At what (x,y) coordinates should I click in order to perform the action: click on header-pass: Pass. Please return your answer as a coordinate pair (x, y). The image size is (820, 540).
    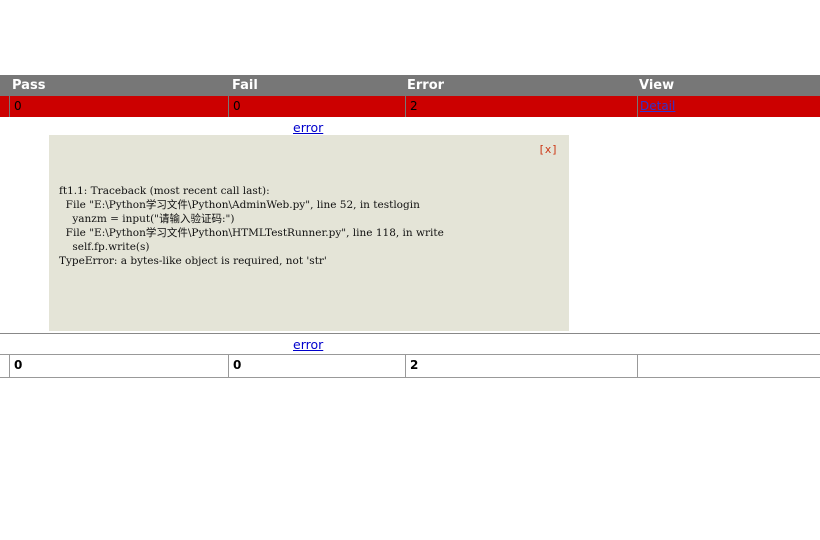
    Looking at the image, I should click on (29, 85).